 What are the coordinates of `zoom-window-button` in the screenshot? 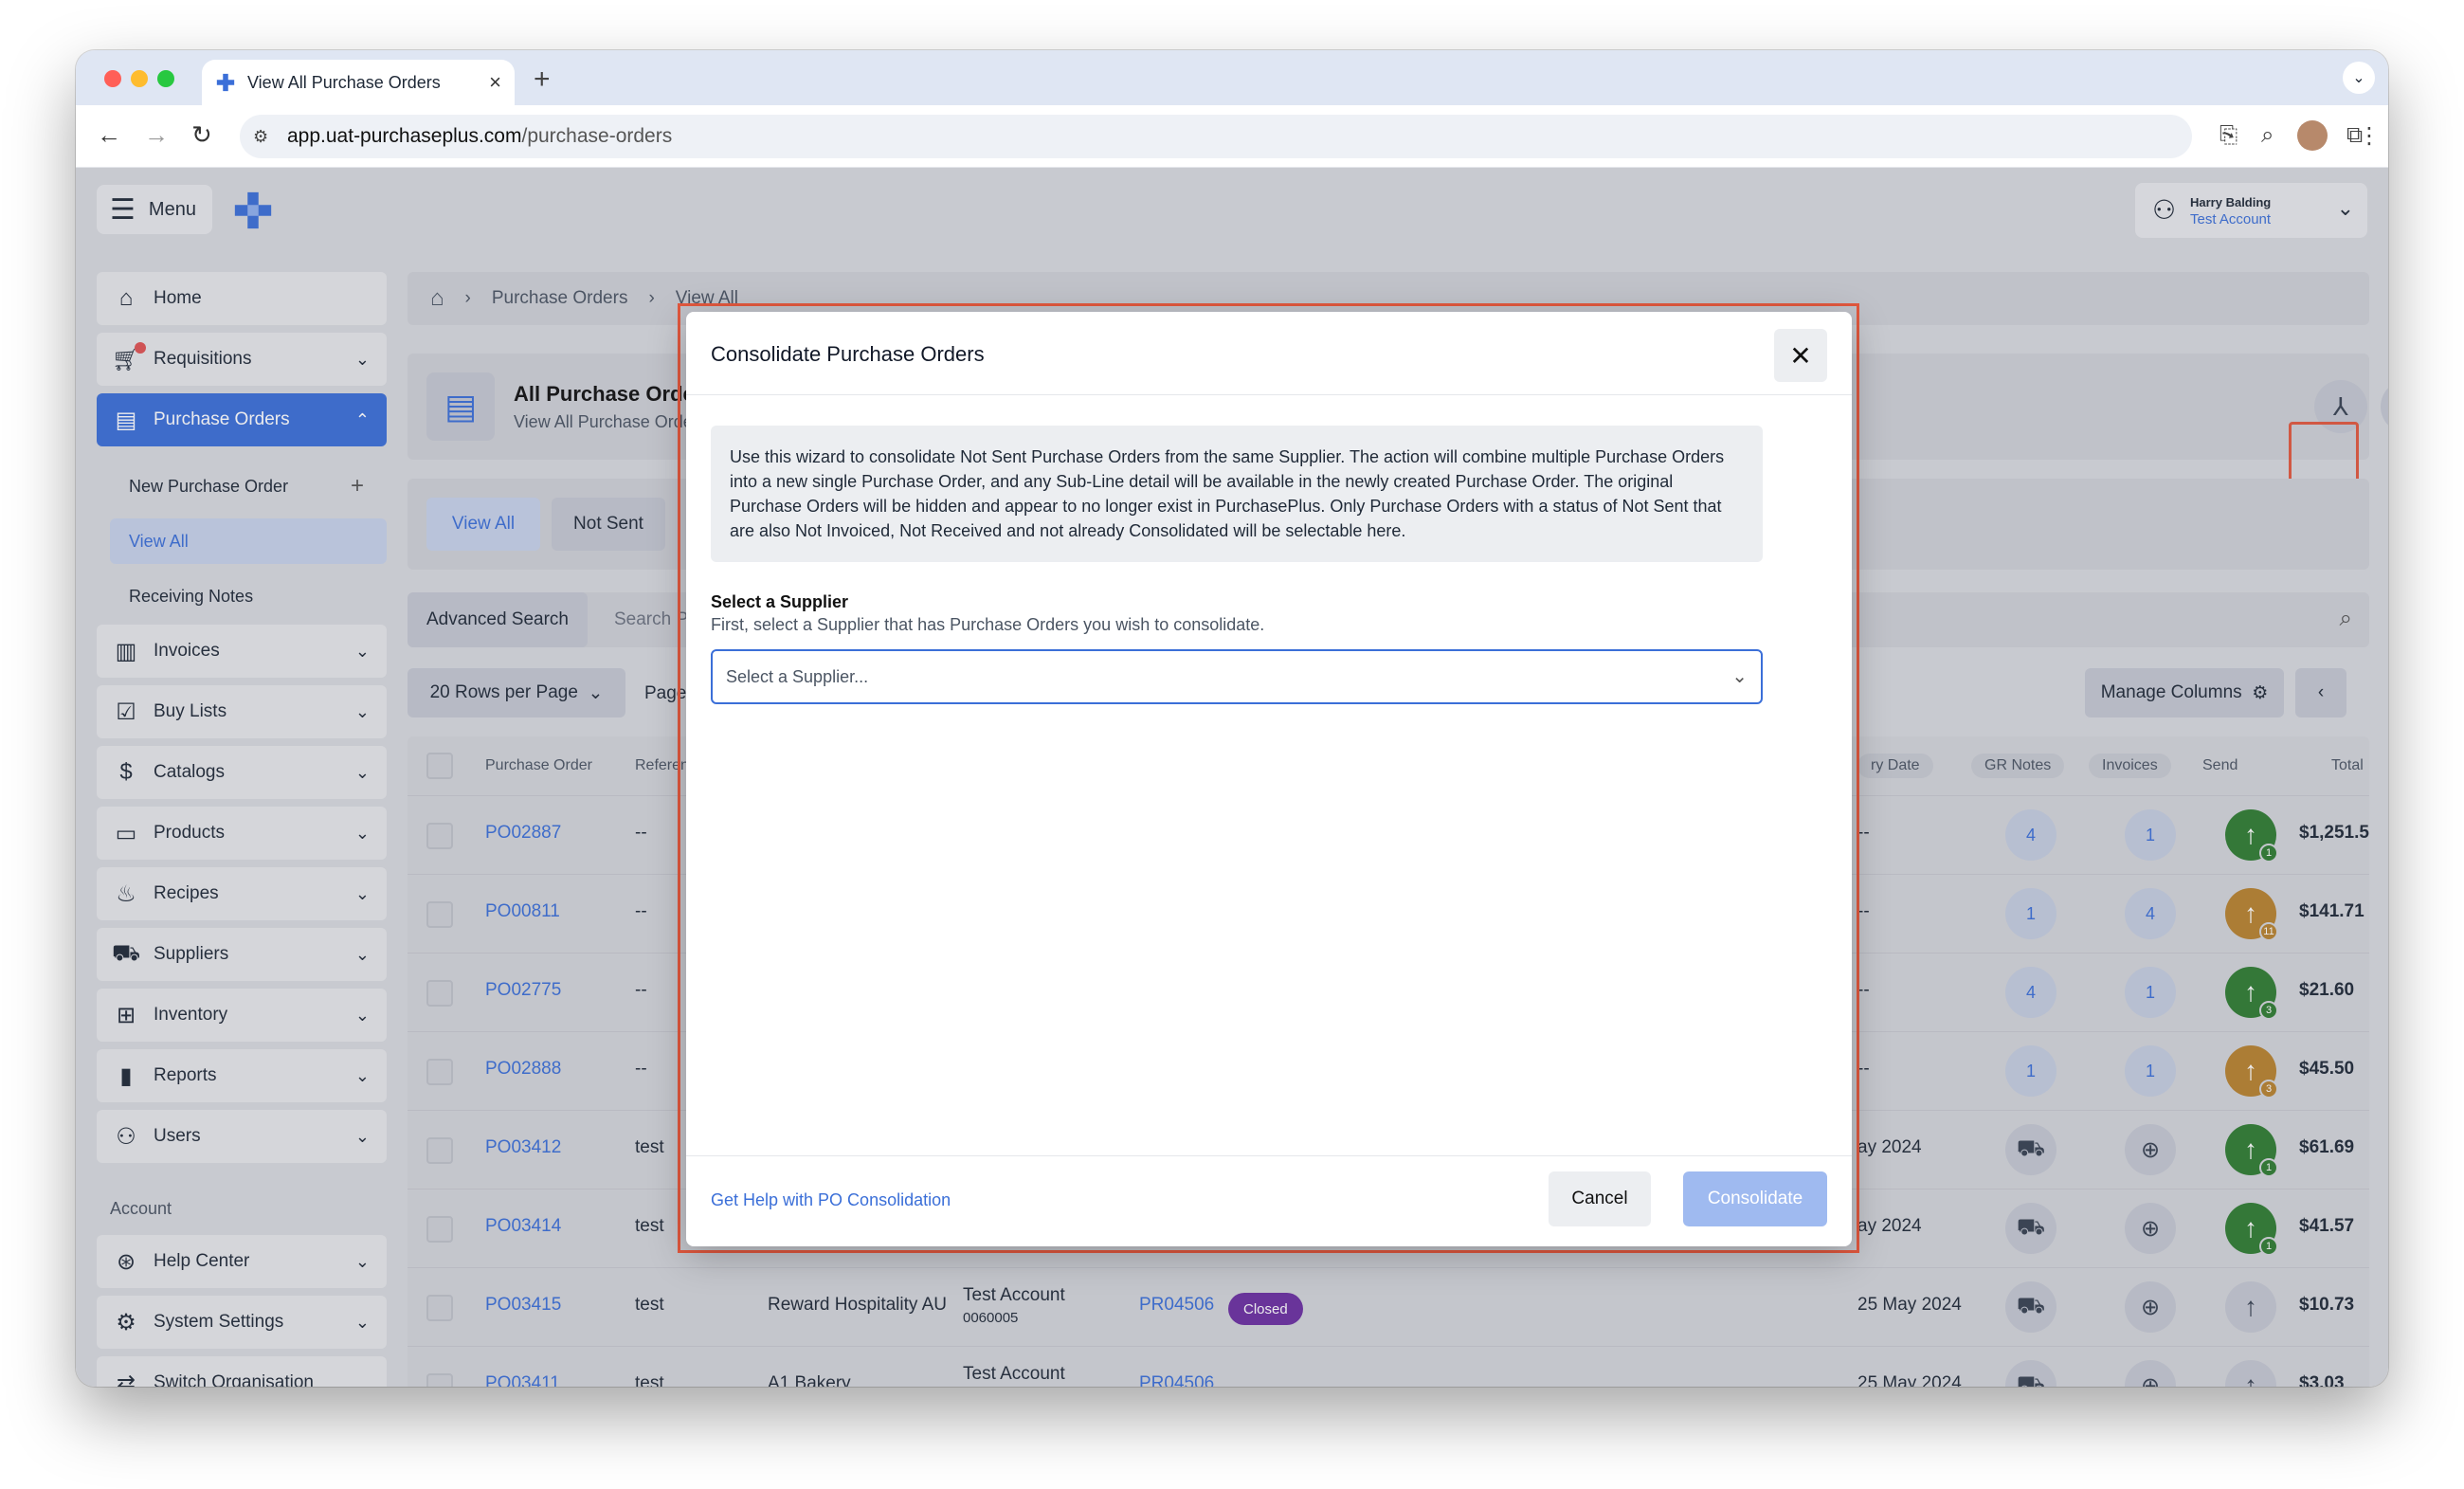 It's located at (165, 78).